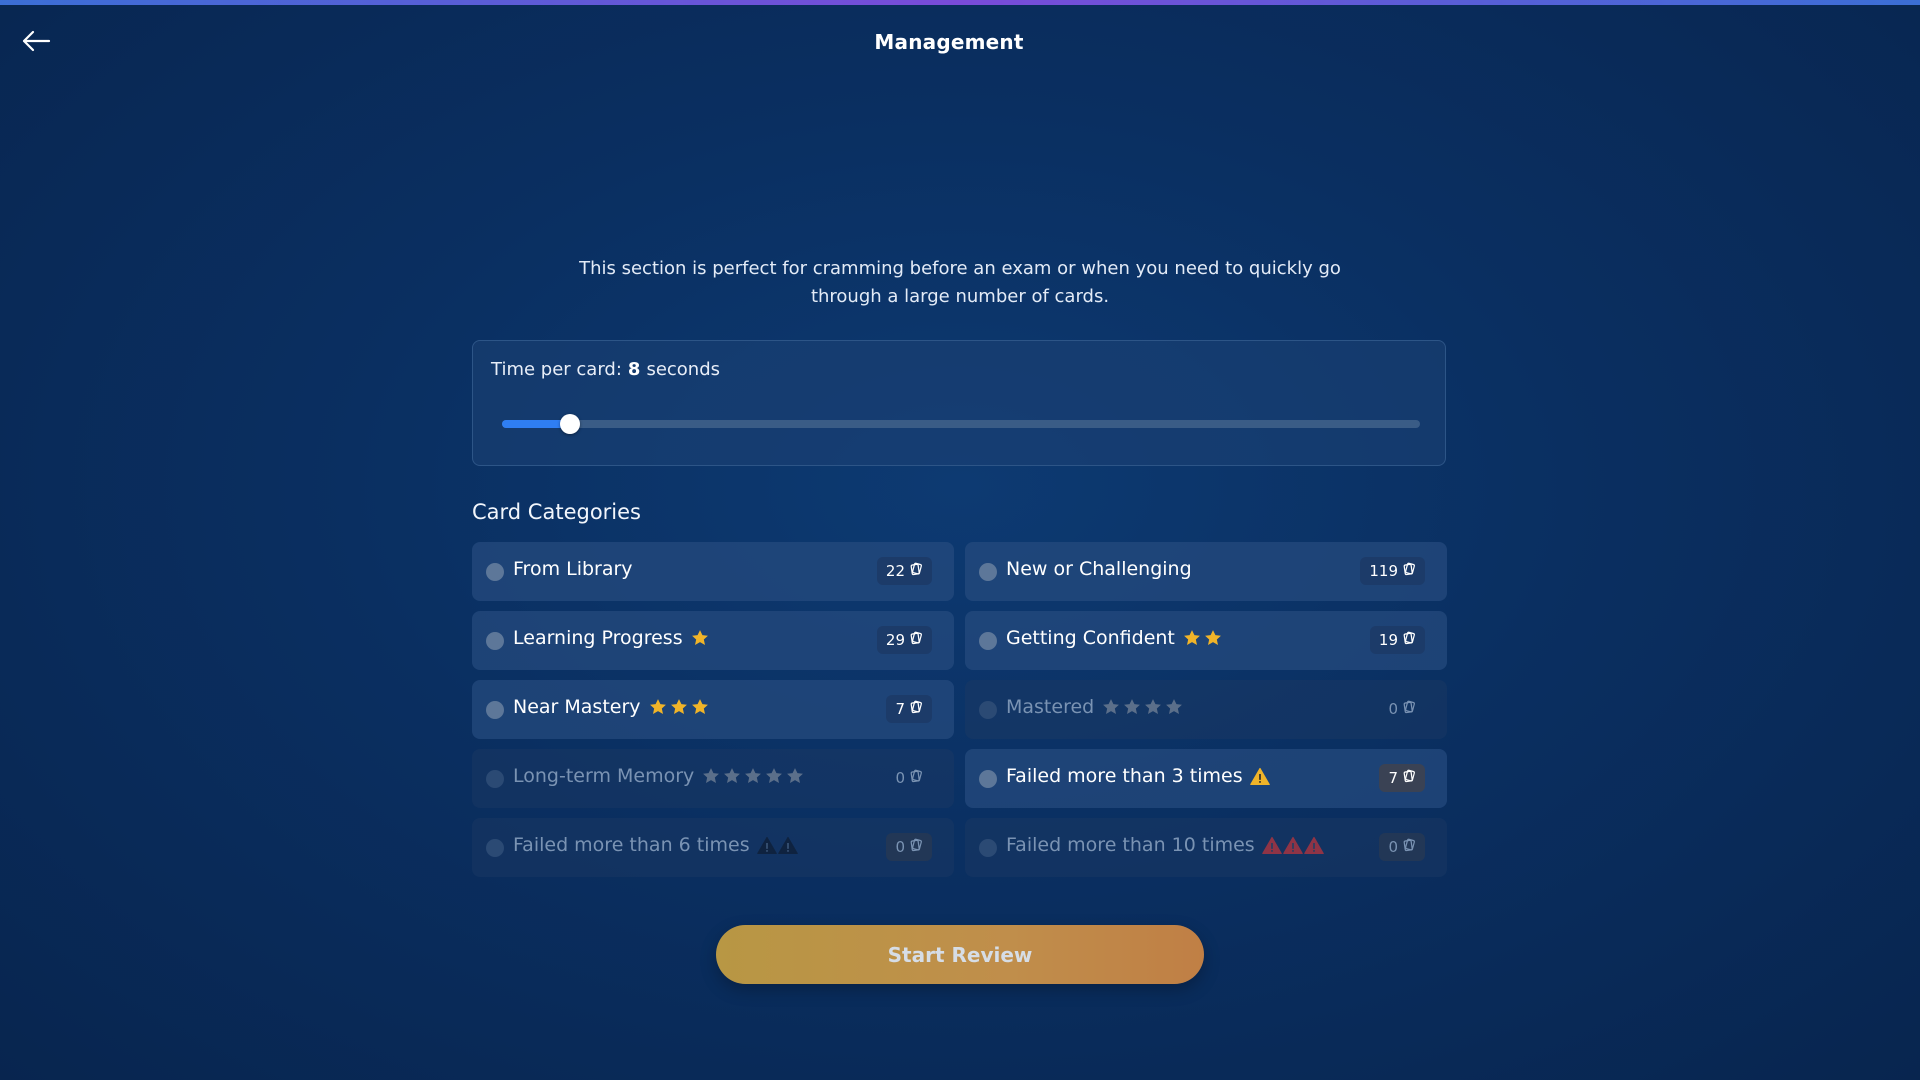 This screenshot has height=1080, width=1920. I want to click on category-learning-progress: Learning Progress 29, so click(713, 640).